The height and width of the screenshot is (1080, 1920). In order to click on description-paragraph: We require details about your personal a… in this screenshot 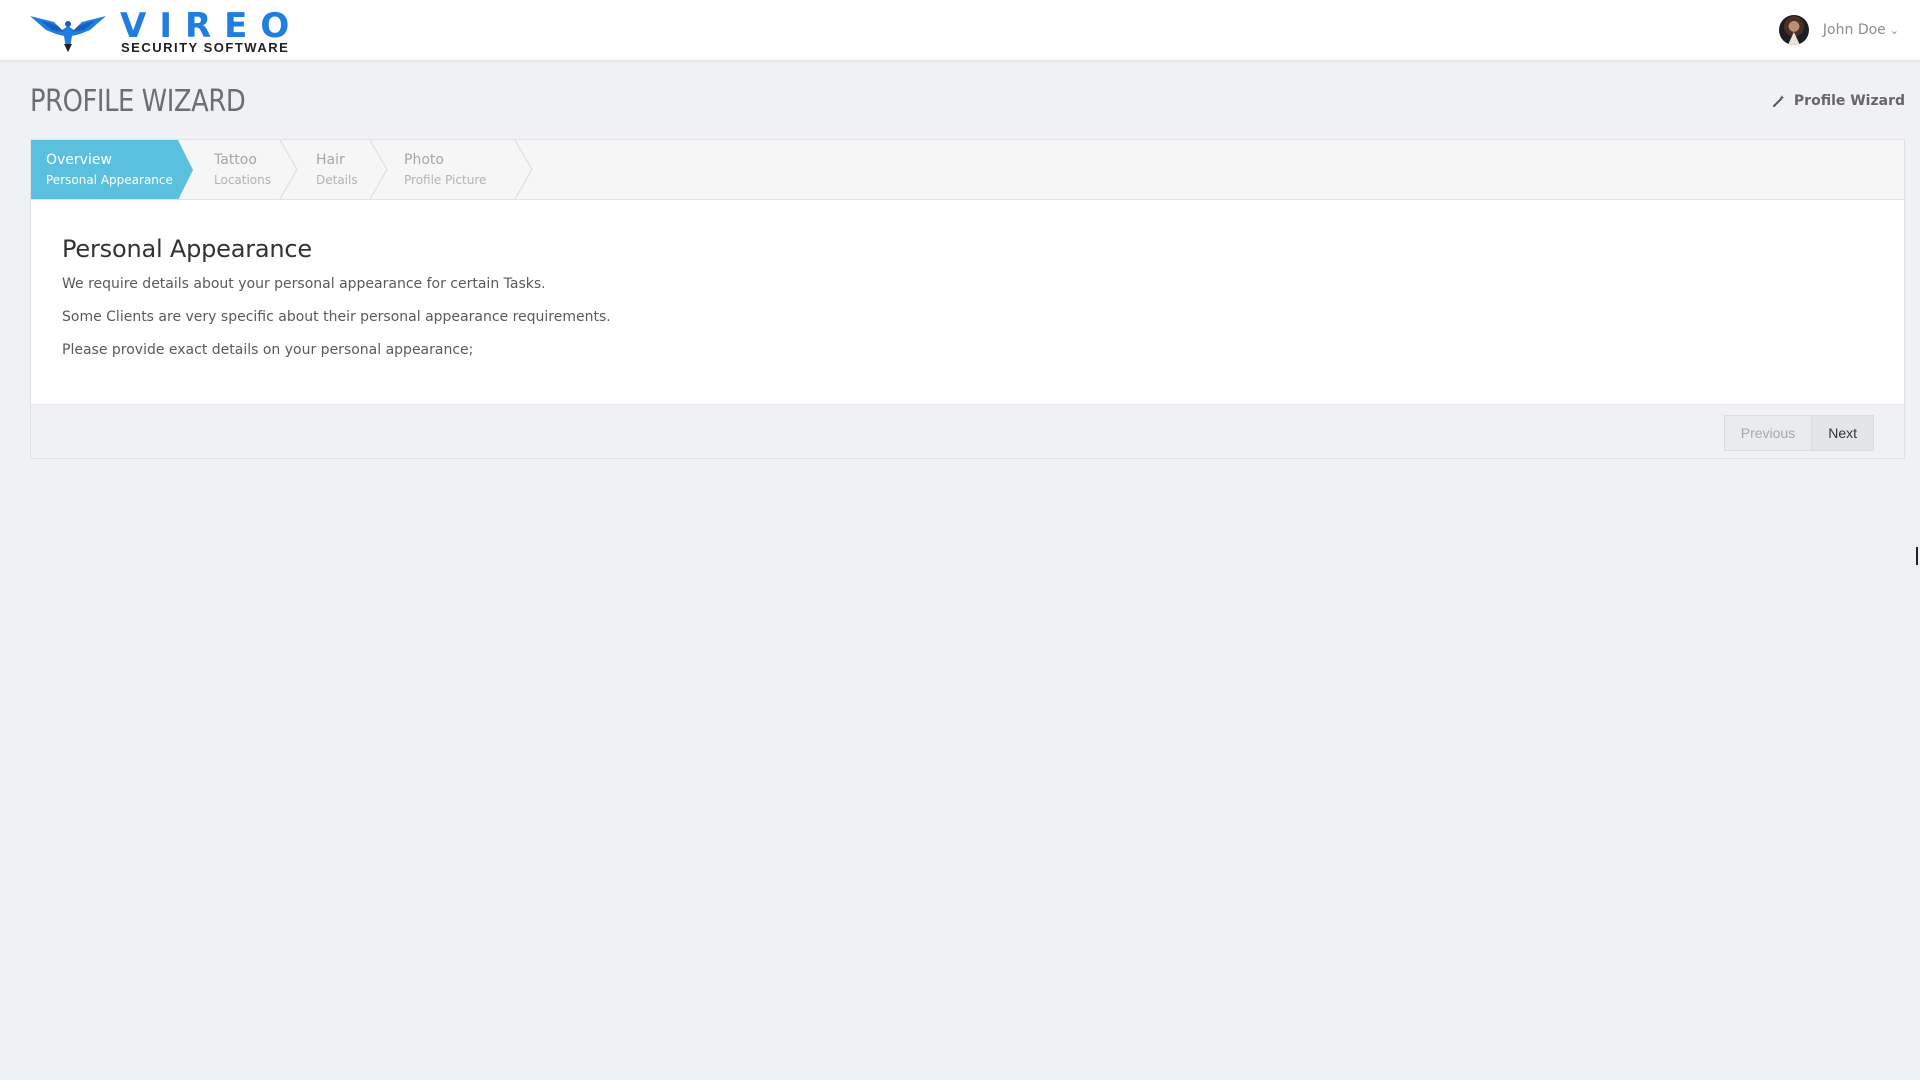, I will do `click(304, 284)`.